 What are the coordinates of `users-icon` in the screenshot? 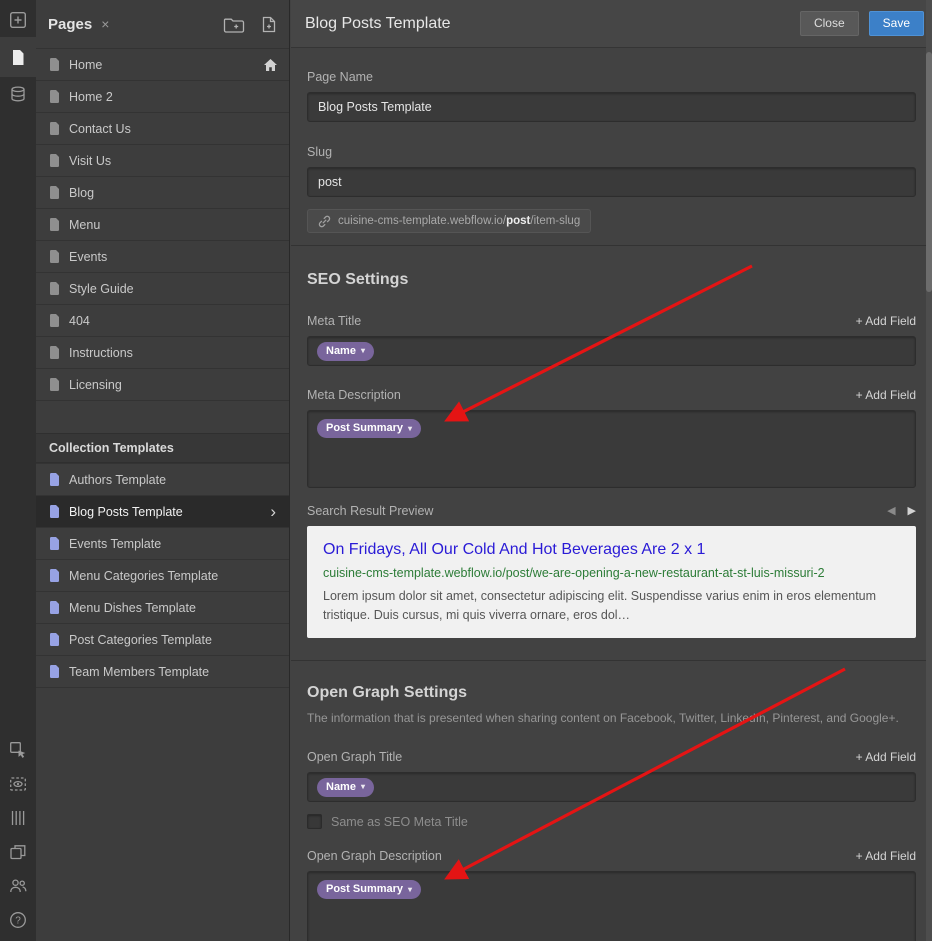 It's located at (18, 886).